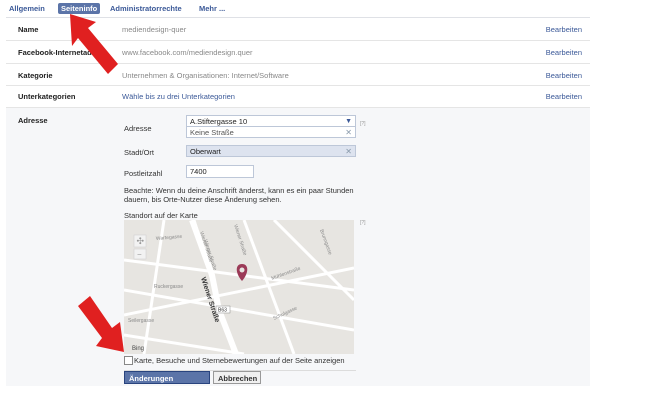  Describe the element at coordinates (28, 29) in the screenshot. I see `row-label: Name` at that location.